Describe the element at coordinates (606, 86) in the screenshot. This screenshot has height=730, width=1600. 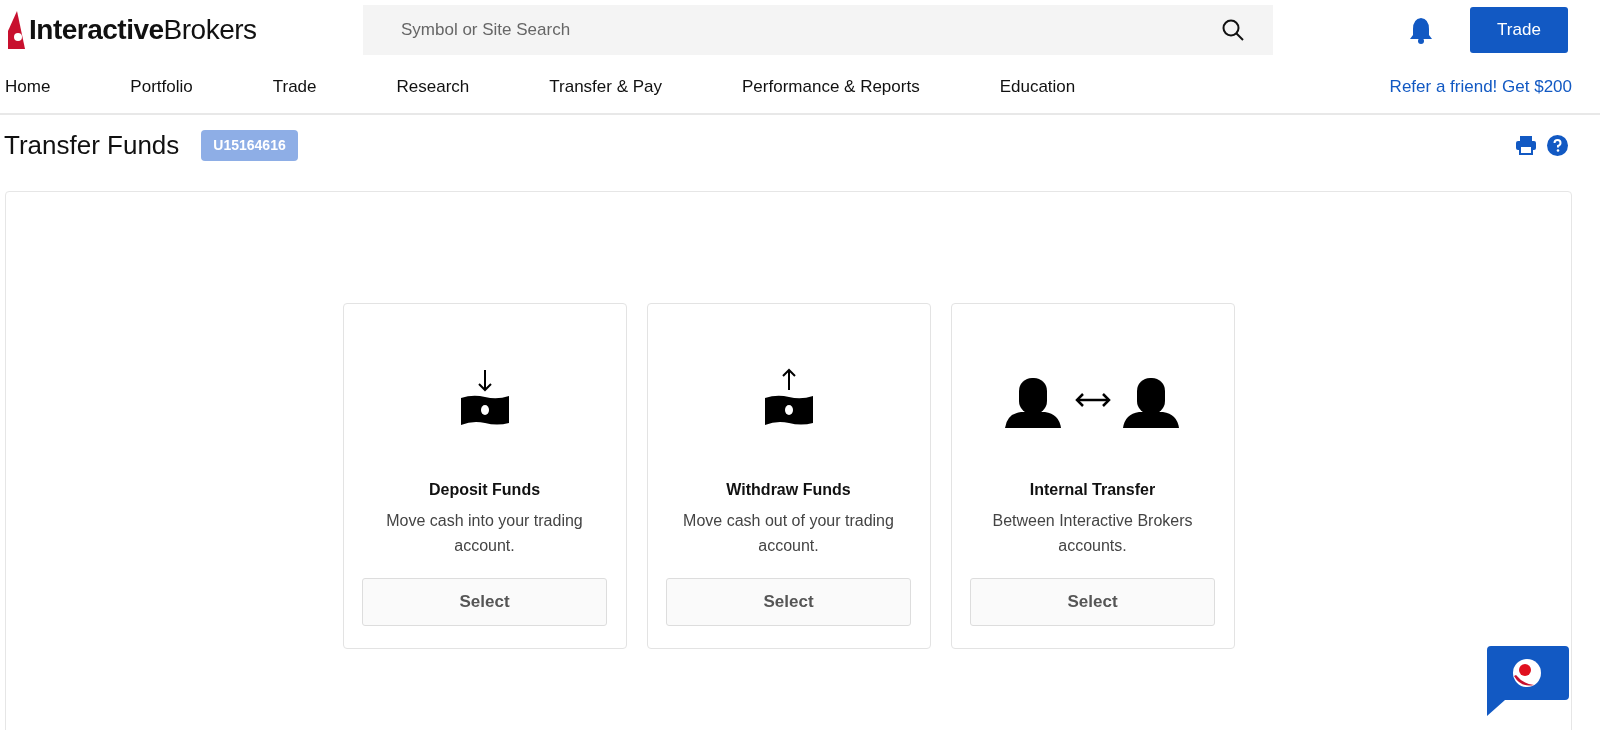
I see `nav-link: Transfer & Pay` at that location.